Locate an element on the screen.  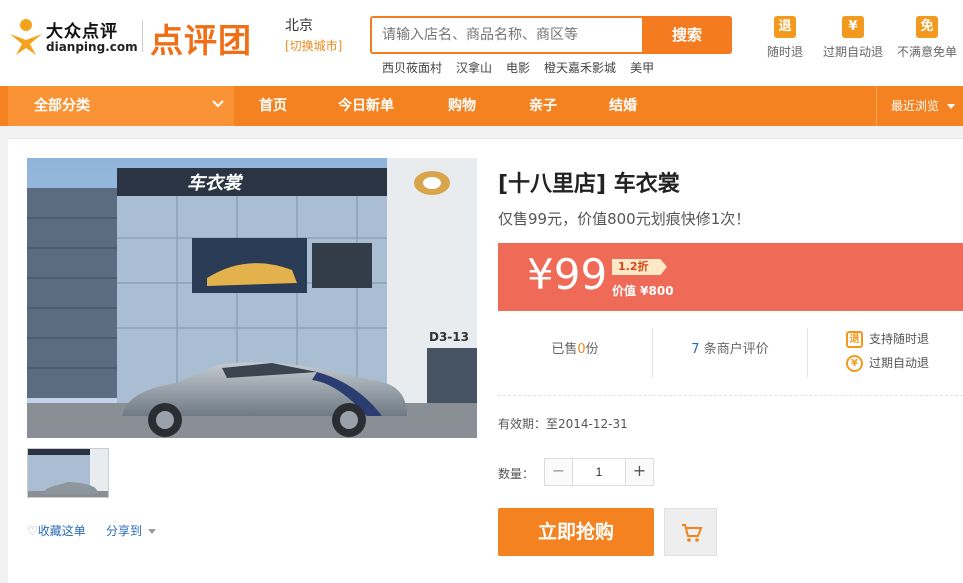
hot-link: 美甲 is located at coordinates (642, 68).